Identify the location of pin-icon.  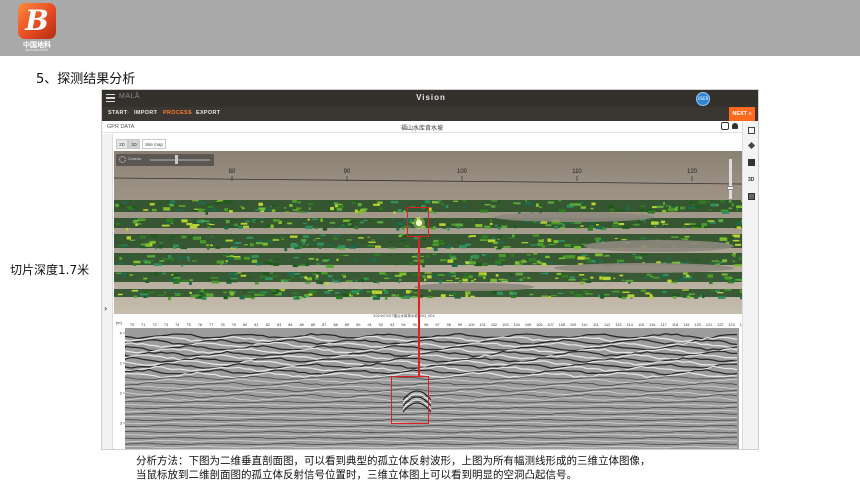
(751, 145).